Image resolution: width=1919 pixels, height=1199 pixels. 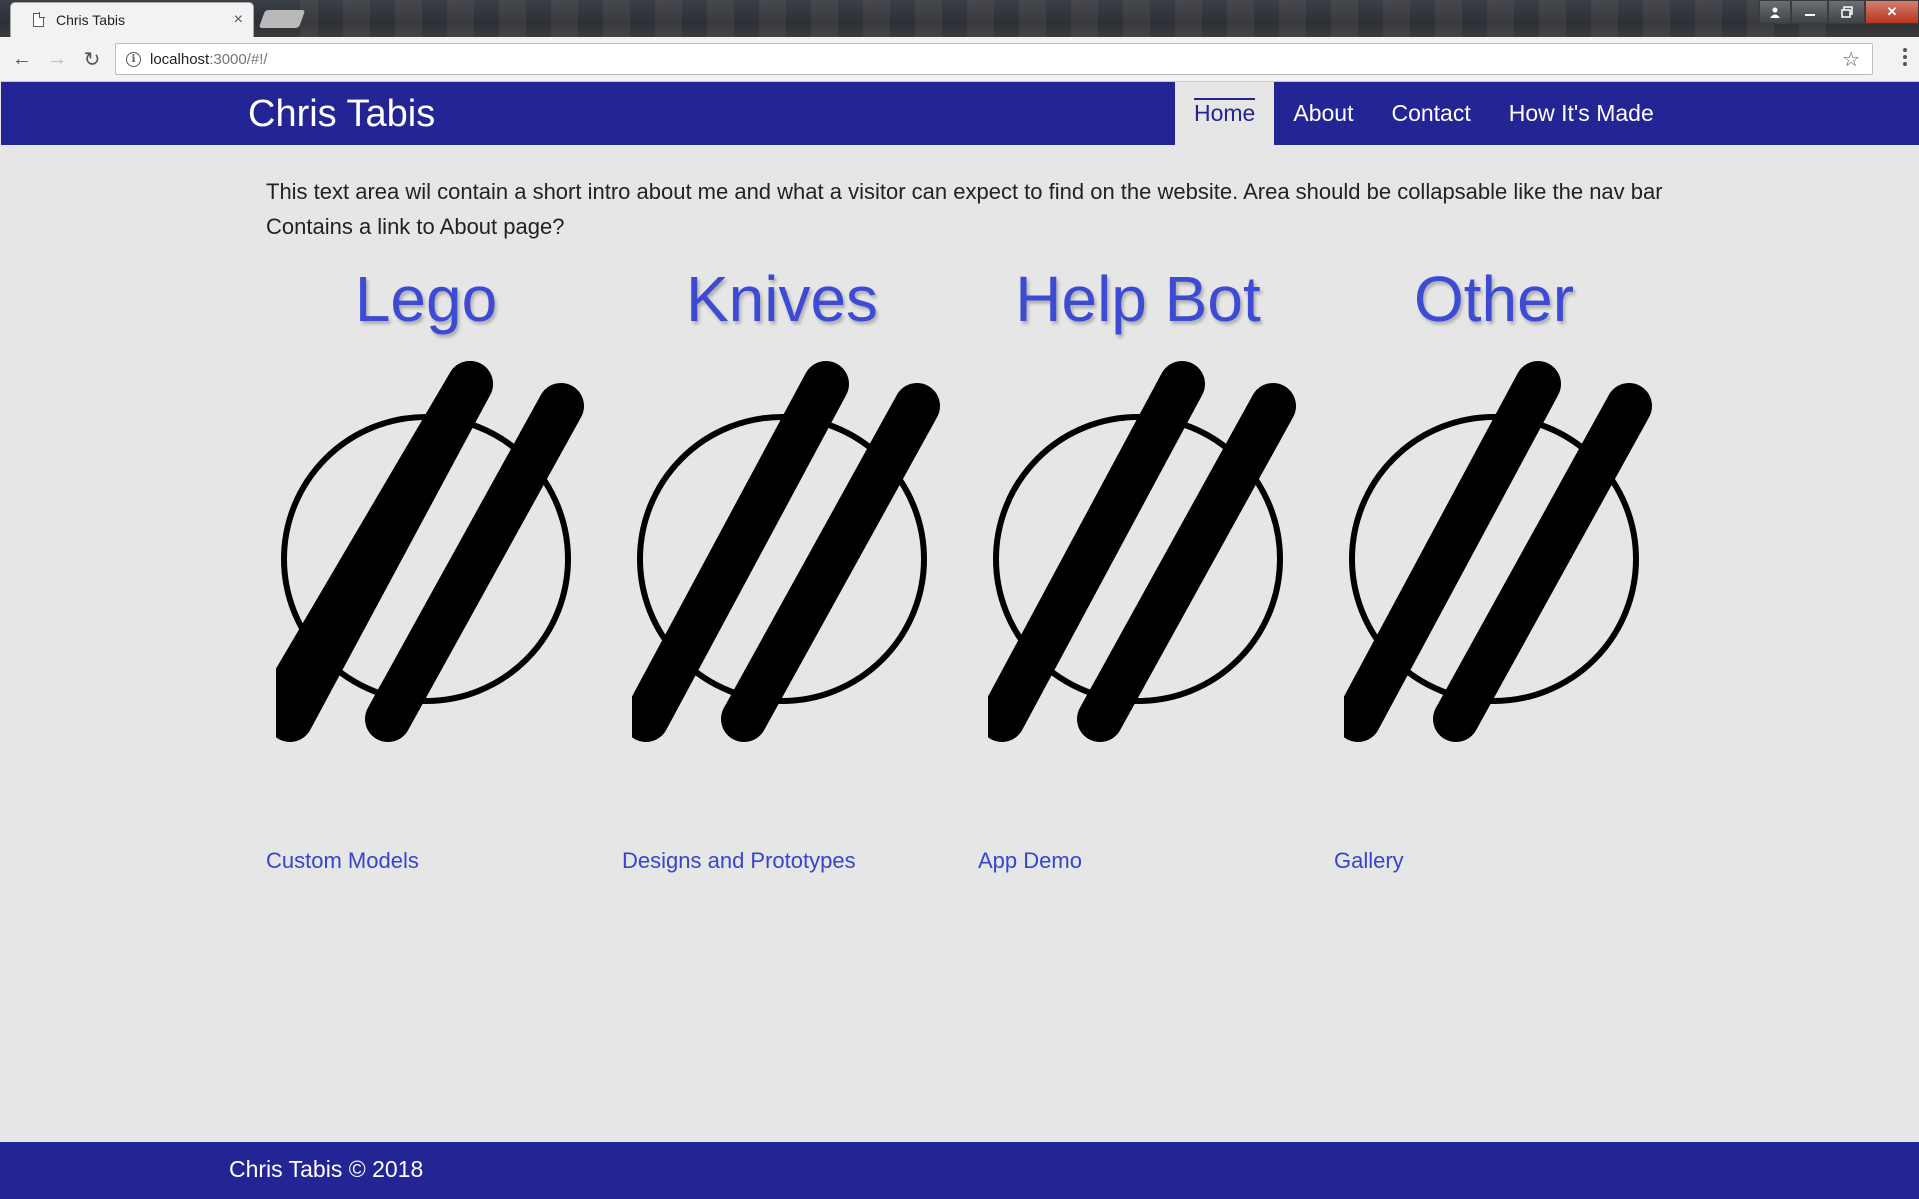 I want to click on user-profile-icon, so click(x=1775, y=12).